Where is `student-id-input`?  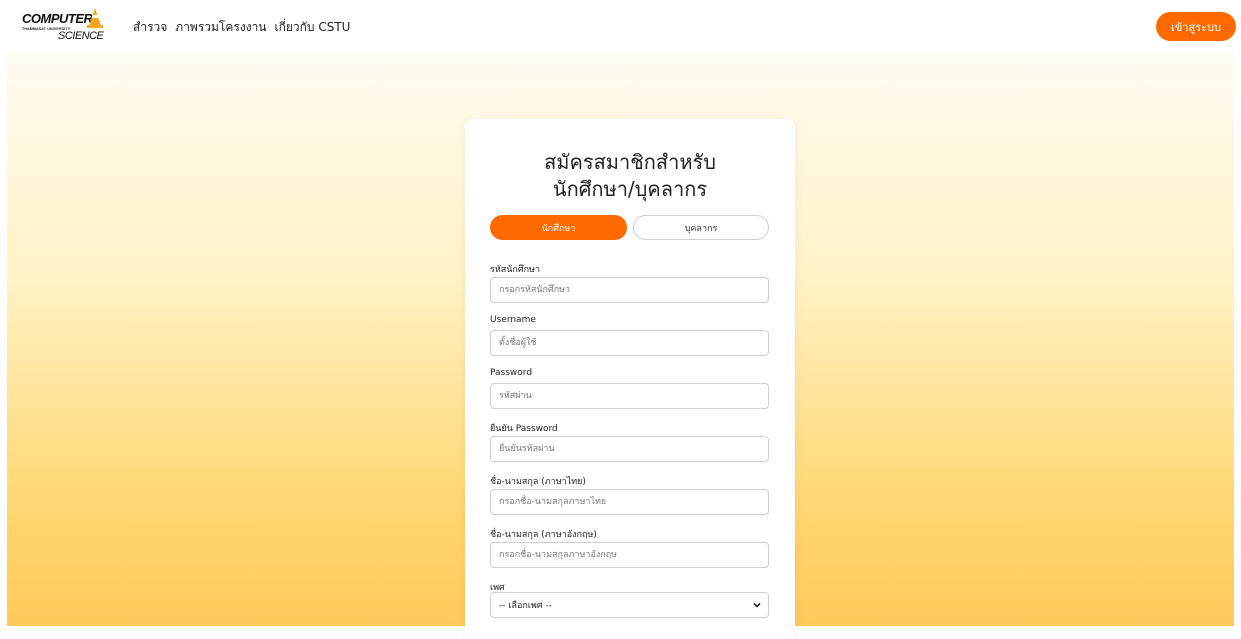 student-id-input is located at coordinates (629, 290).